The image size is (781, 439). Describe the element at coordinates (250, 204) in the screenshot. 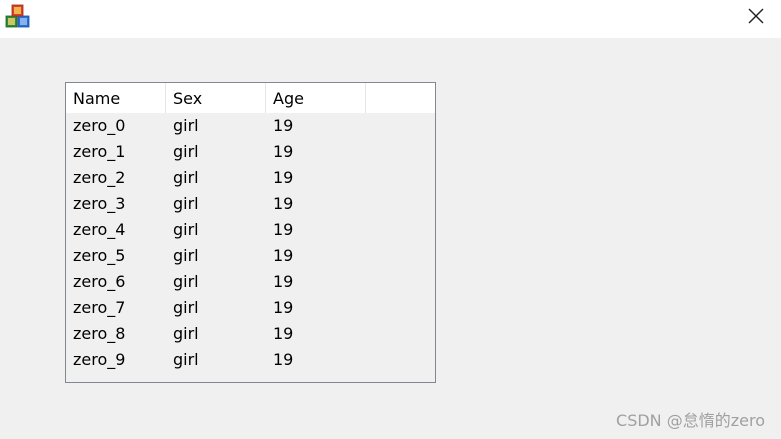

I see `list-item: zero_3 girl 19` at that location.